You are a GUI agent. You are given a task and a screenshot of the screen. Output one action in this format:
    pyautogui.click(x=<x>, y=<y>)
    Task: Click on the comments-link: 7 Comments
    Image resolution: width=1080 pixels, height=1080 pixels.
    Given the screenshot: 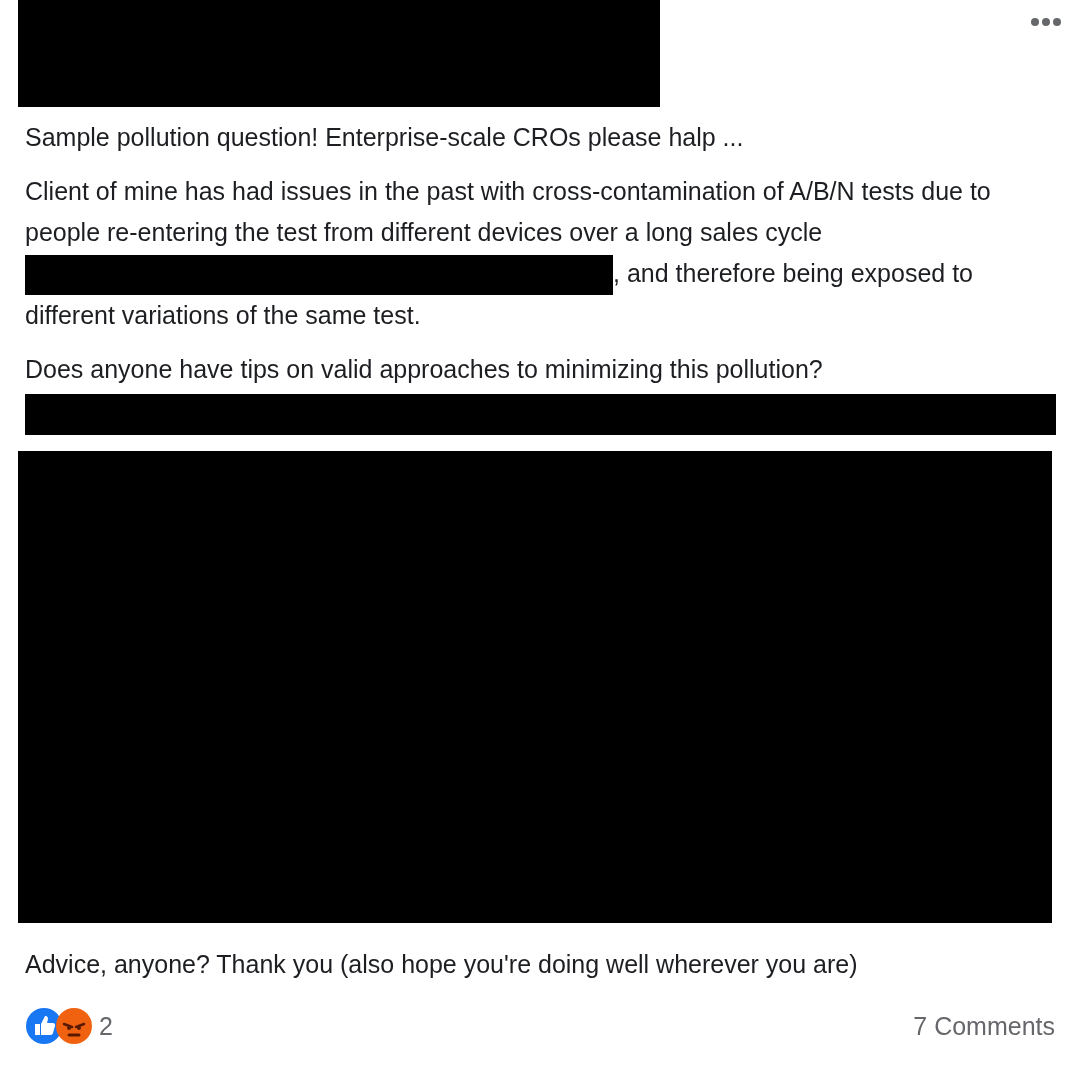 What is the action you would take?
    pyautogui.click(x=984, y=1026)
    